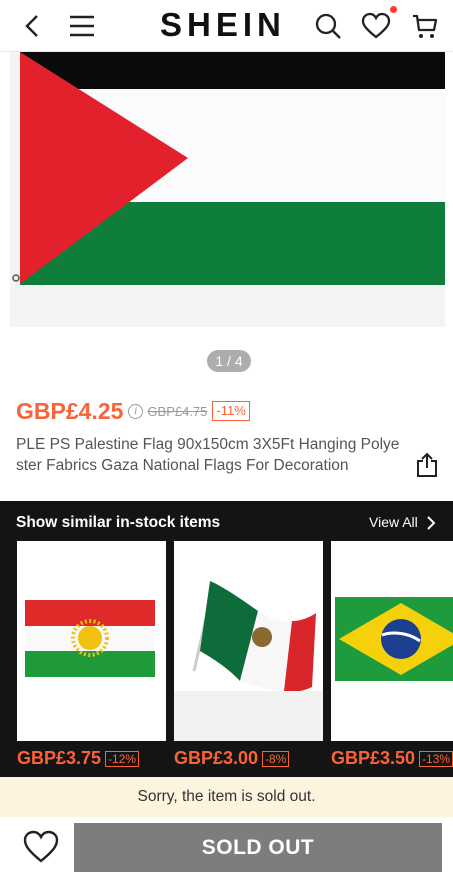 The height and width of the screenshot is (872, 453). What do you see at coordinates (425, 26) in the screenshot?
I see `cart-icon` at bounding box center [425, 26].